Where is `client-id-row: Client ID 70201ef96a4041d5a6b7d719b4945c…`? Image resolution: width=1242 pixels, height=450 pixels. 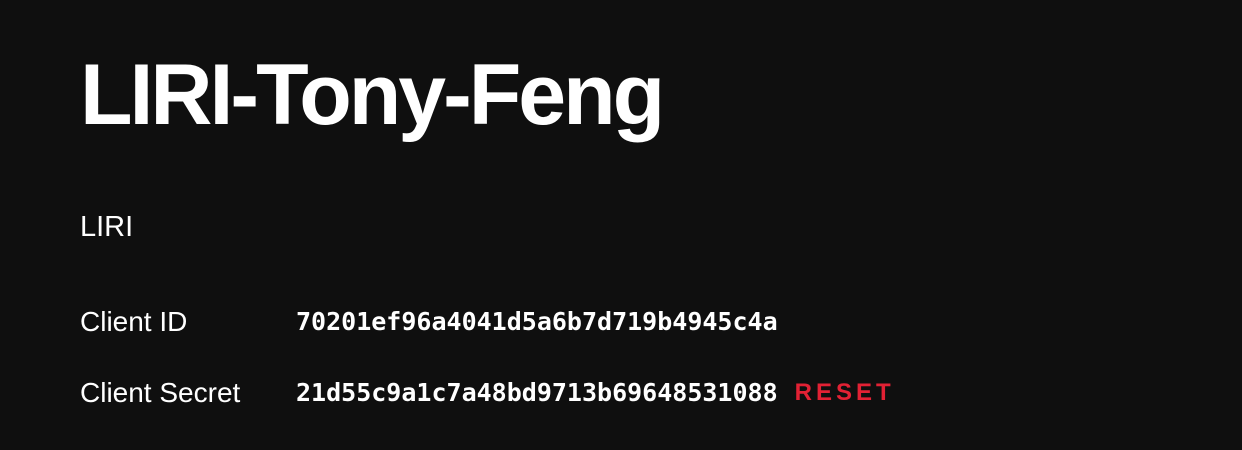
client-id-row: Client ID 70201ef96a4041d5a6b7d719b4945c… is located at coordinates (429, 322).